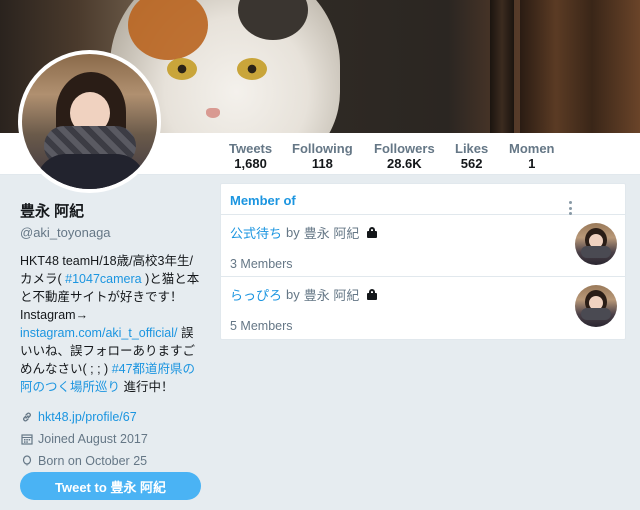 The image size is (640, 510). I want to click on balloon-icon, so click(27, 461).